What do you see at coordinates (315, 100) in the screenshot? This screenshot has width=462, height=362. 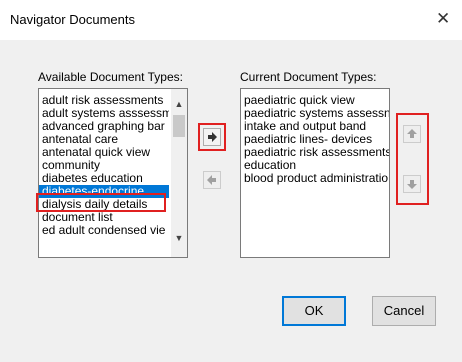 I see `list-item: paediatric quick view` at bounding box center [315, 100].